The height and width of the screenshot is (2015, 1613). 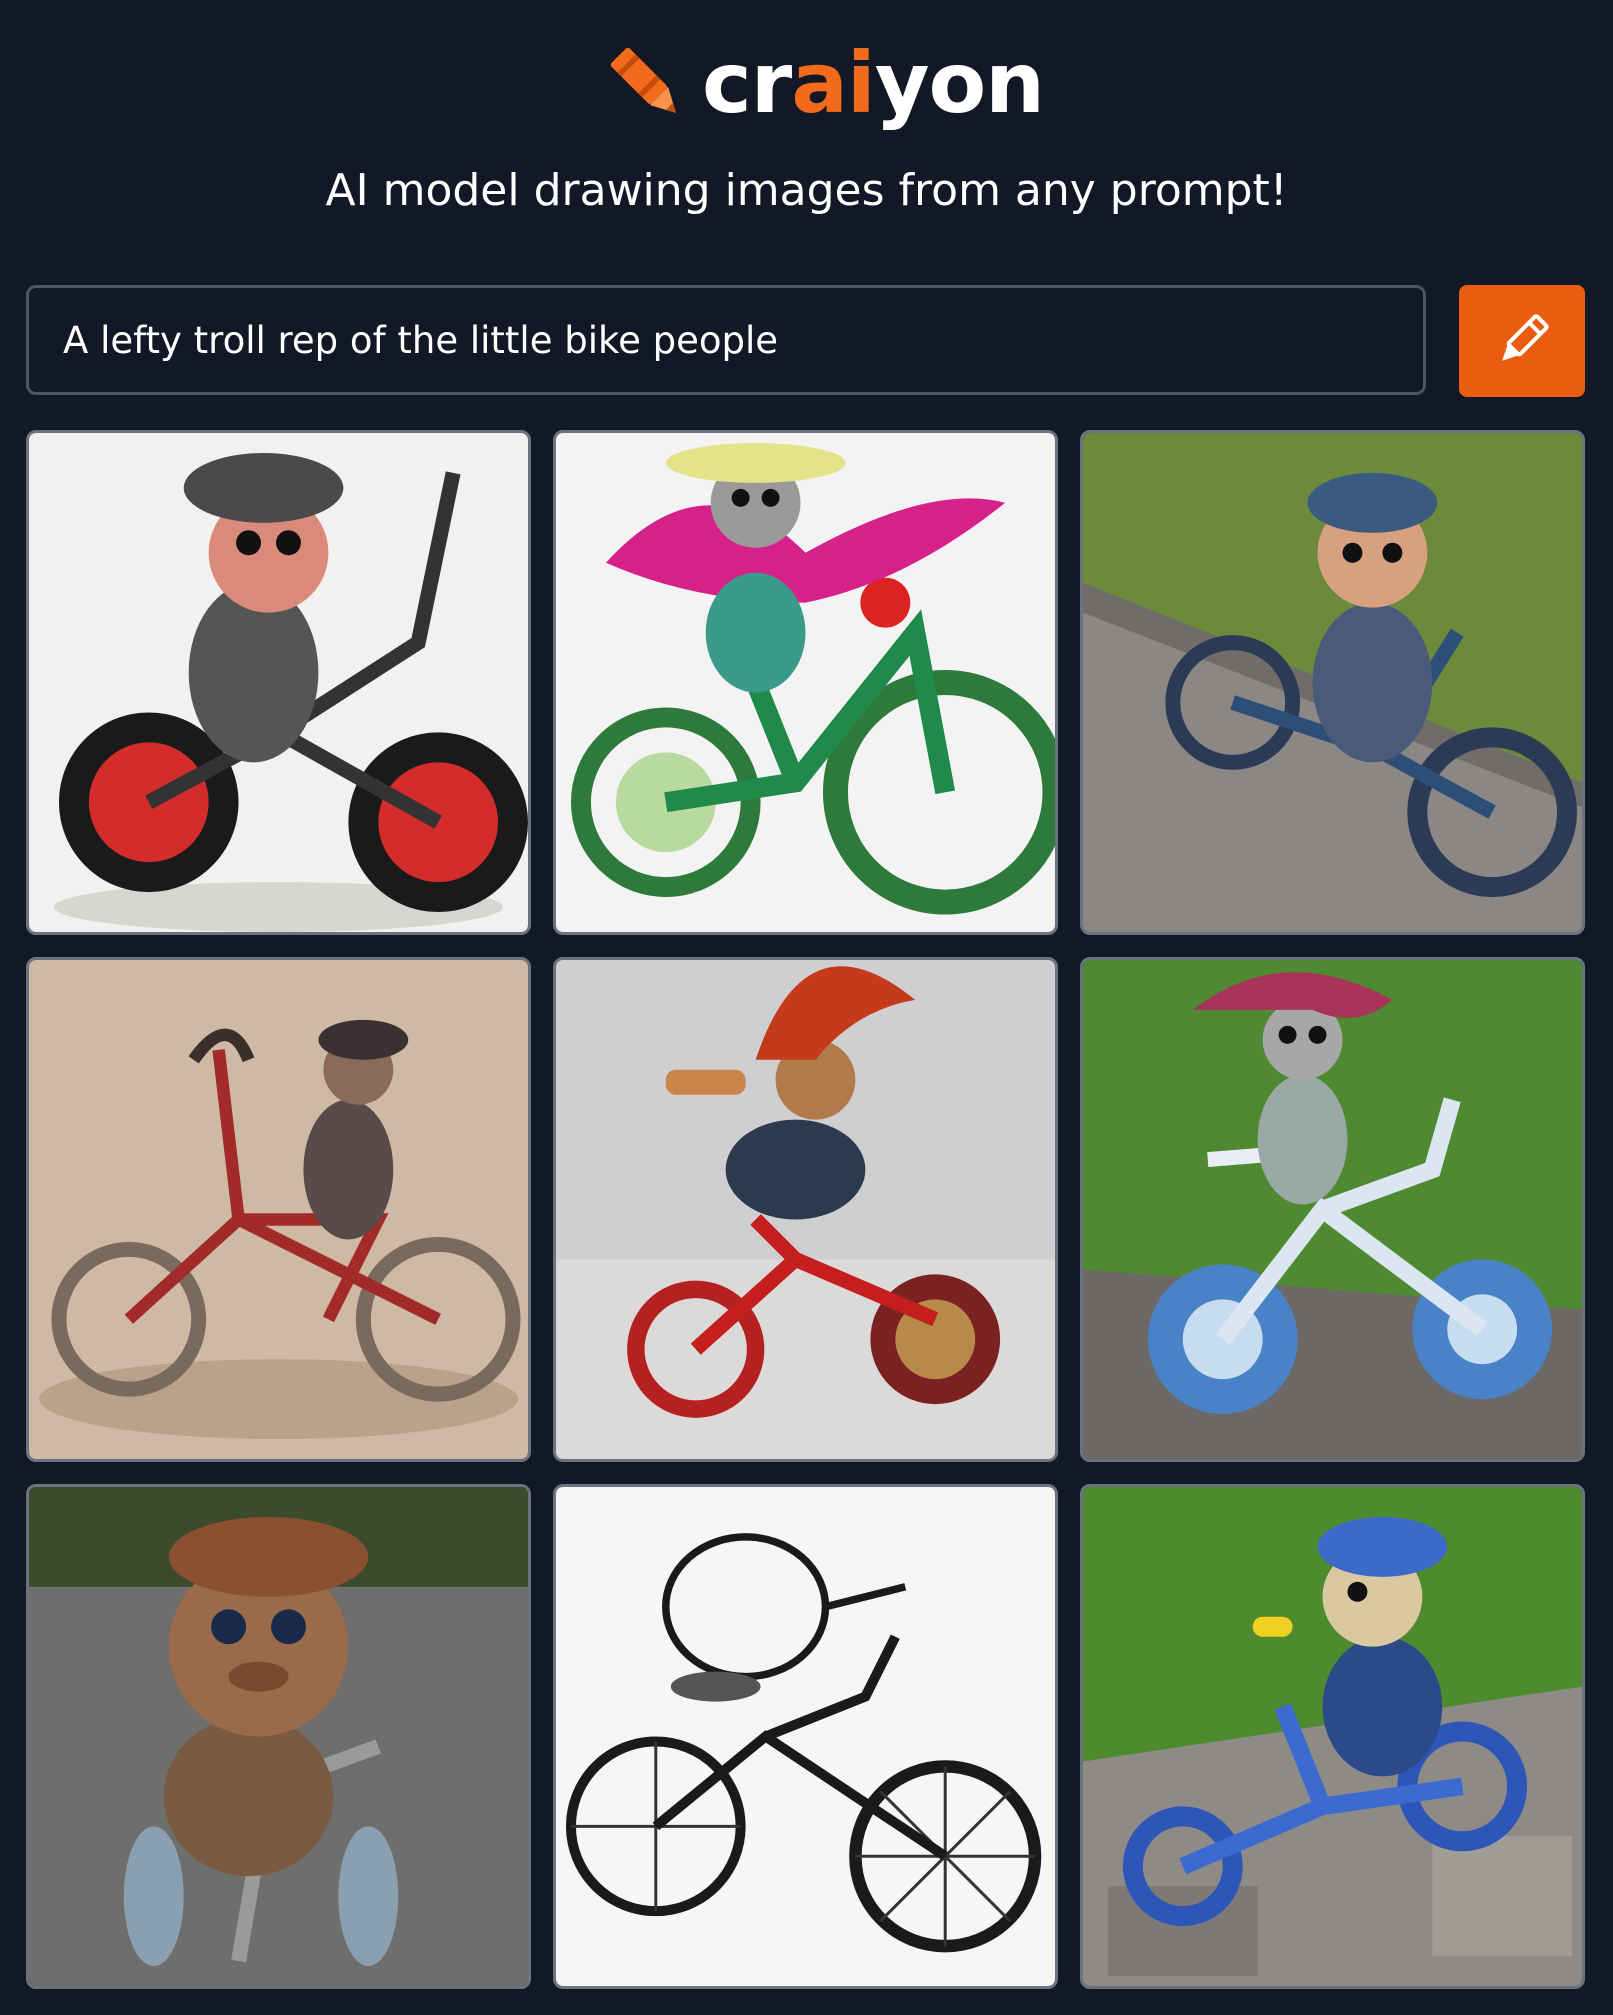 I want to click on prompt-input, so click(x=742, y=340).